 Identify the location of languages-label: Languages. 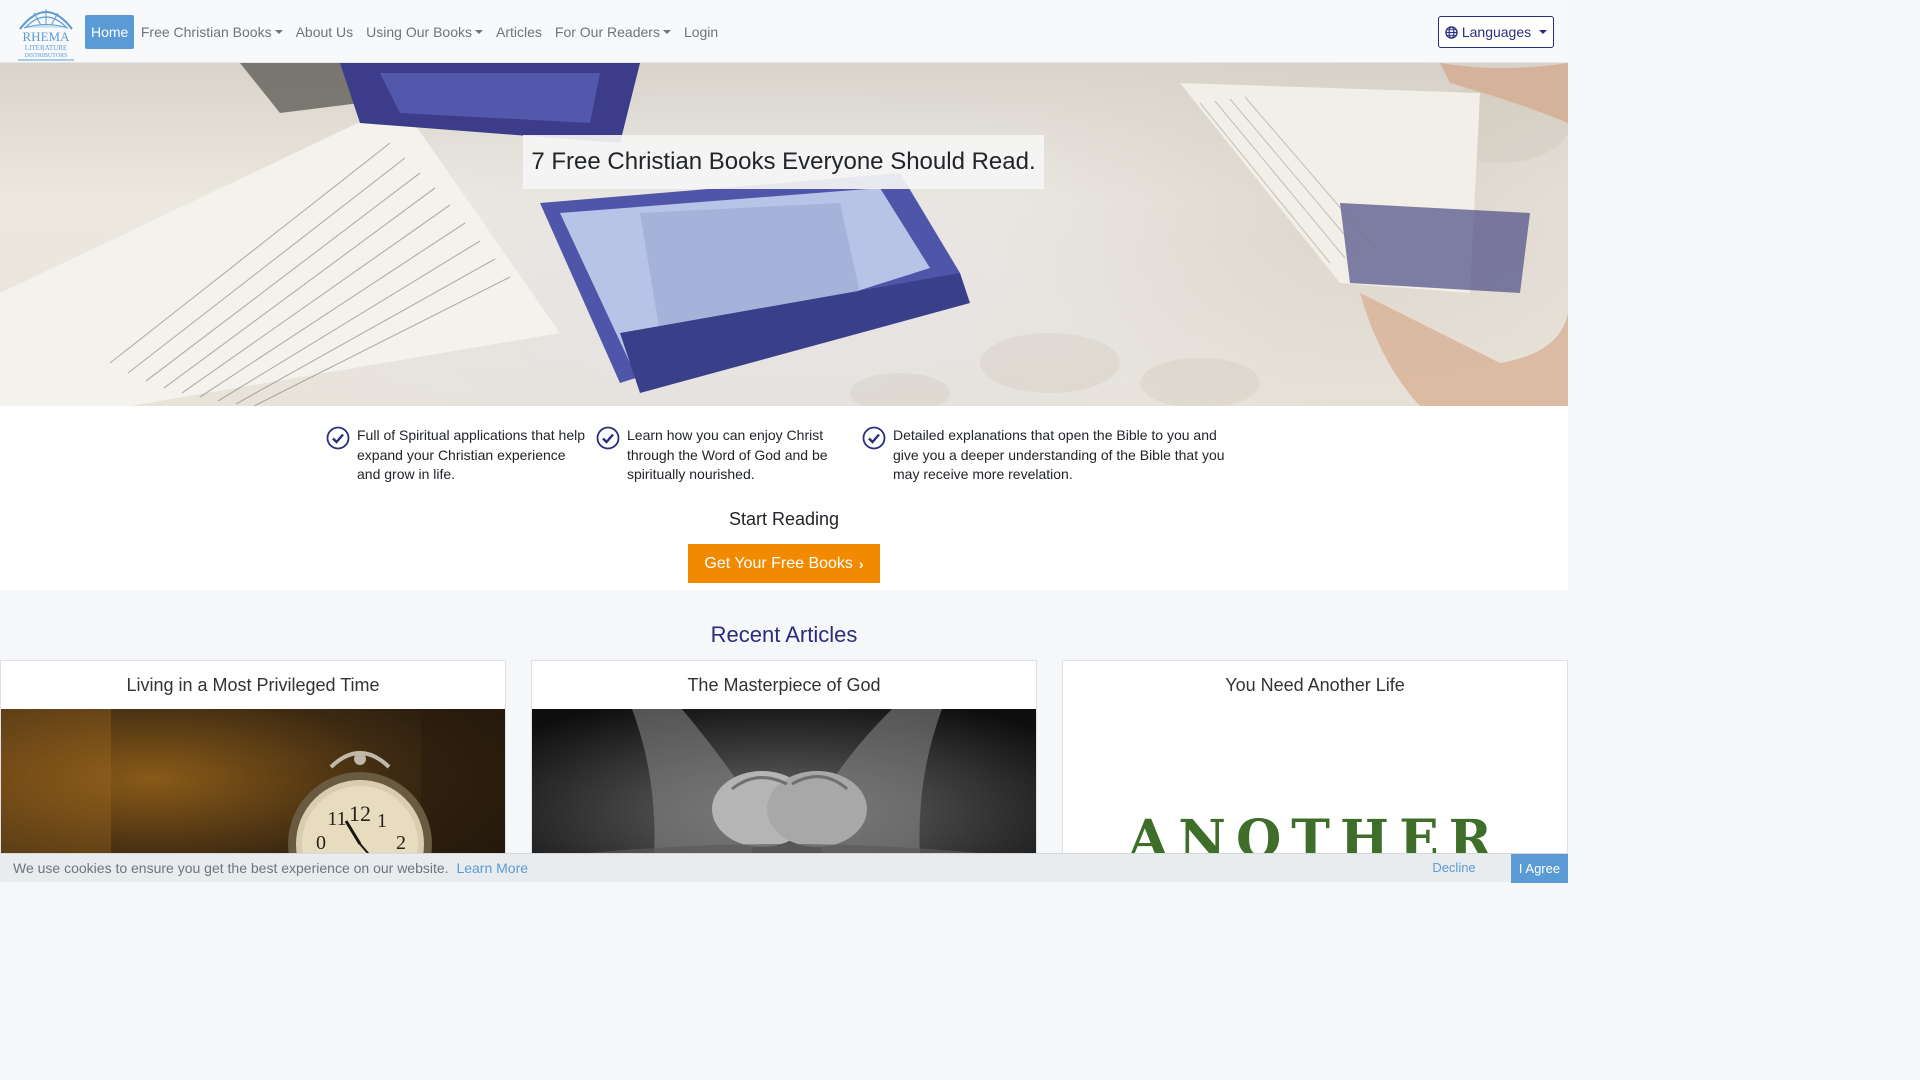
(1496, 32).